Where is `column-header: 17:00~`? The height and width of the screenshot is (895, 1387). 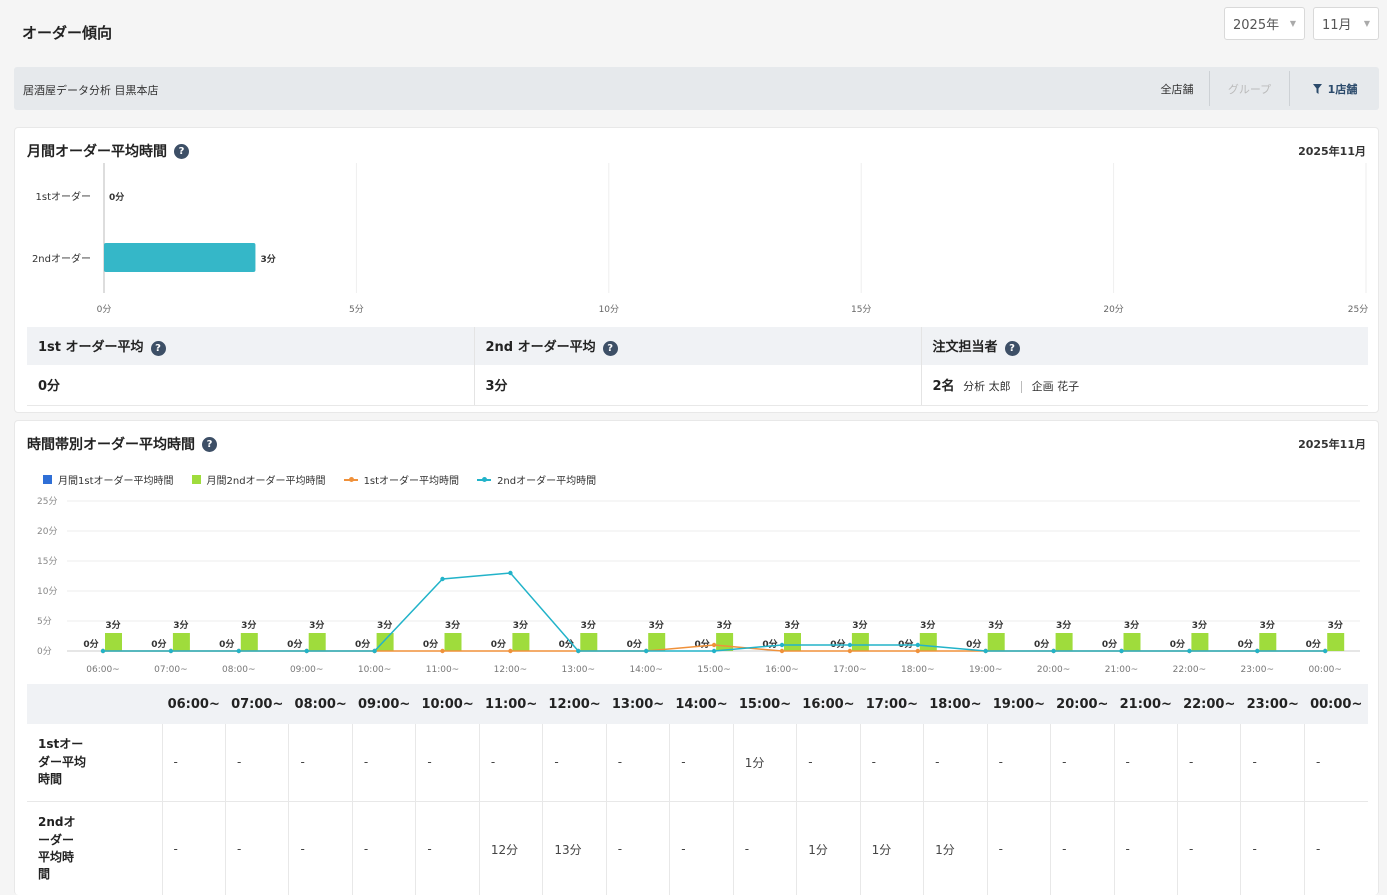 column-header: 17:00~ is located at coordinates (892, 704).